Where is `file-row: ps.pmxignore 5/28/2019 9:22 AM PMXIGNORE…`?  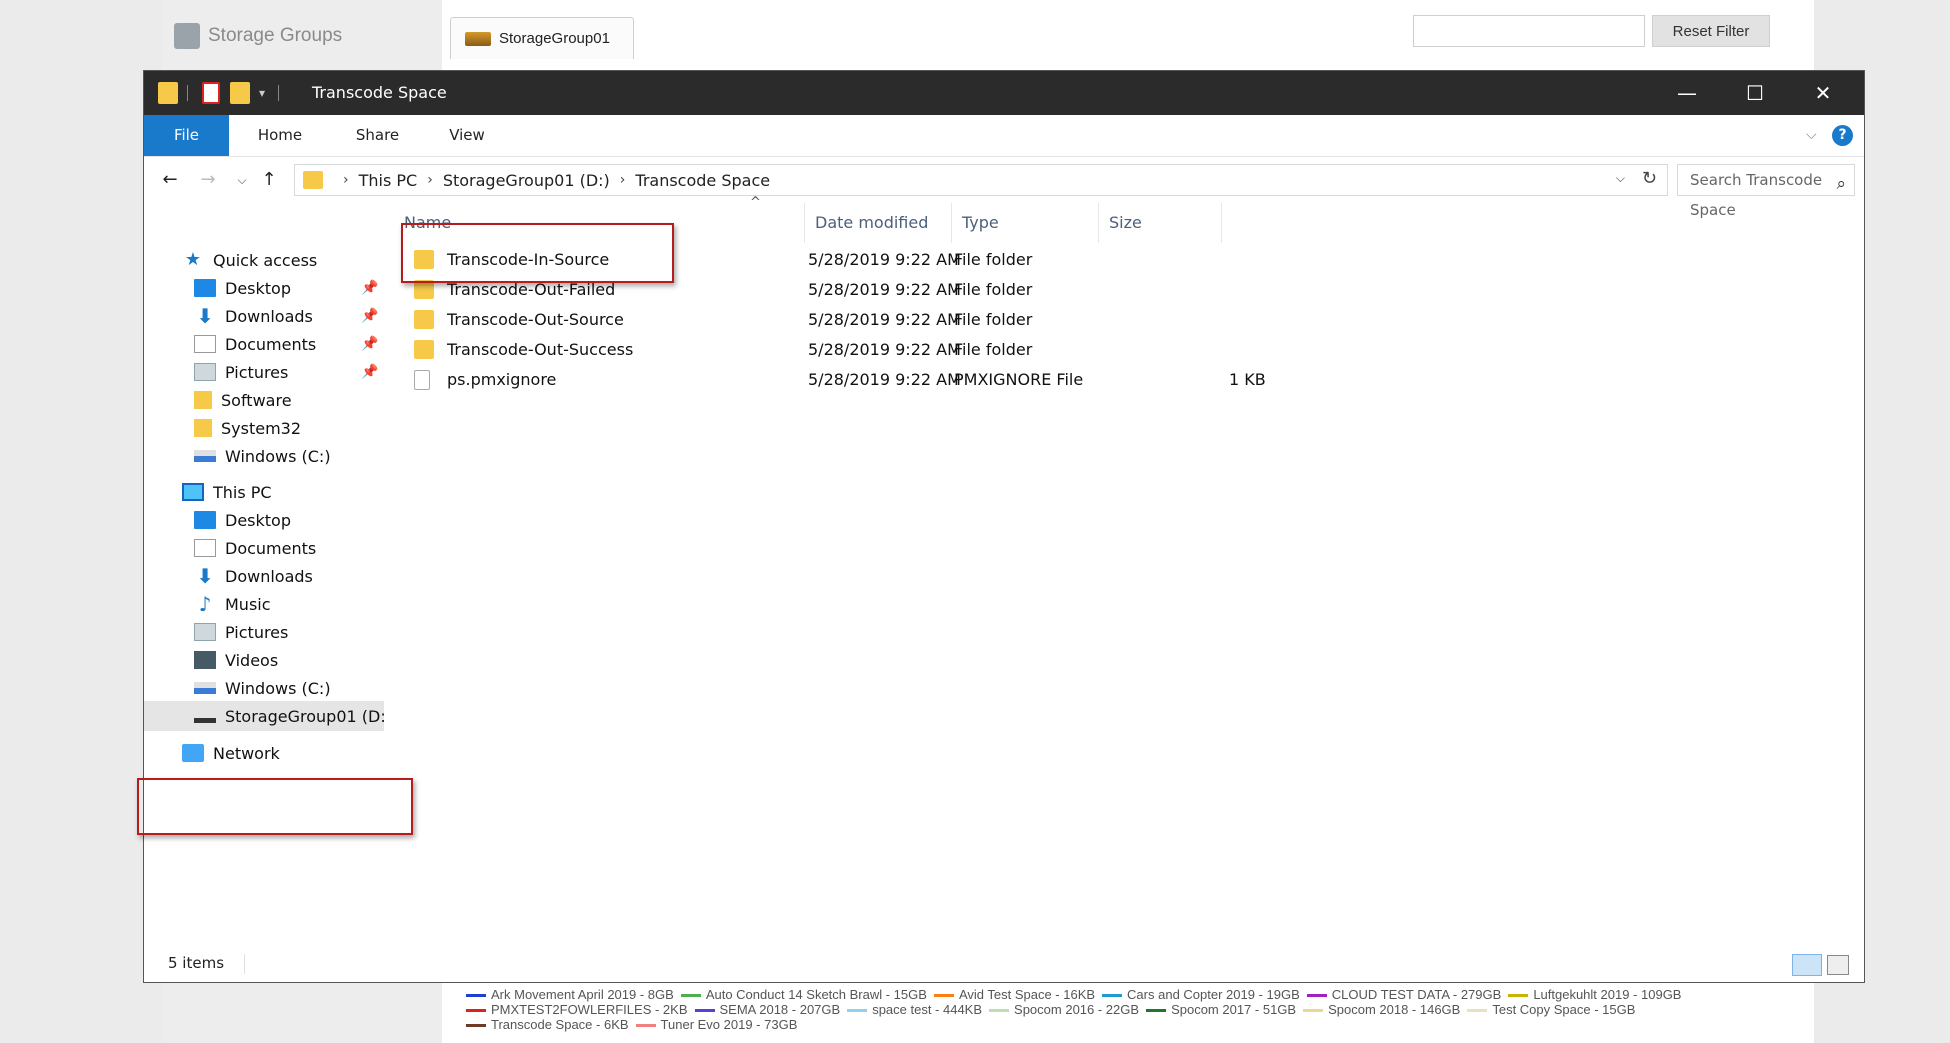 file-row: ps.pmxignore 5/28/2019 9:22 AM PMXIGNORE… is located at coordinates (844, 380).